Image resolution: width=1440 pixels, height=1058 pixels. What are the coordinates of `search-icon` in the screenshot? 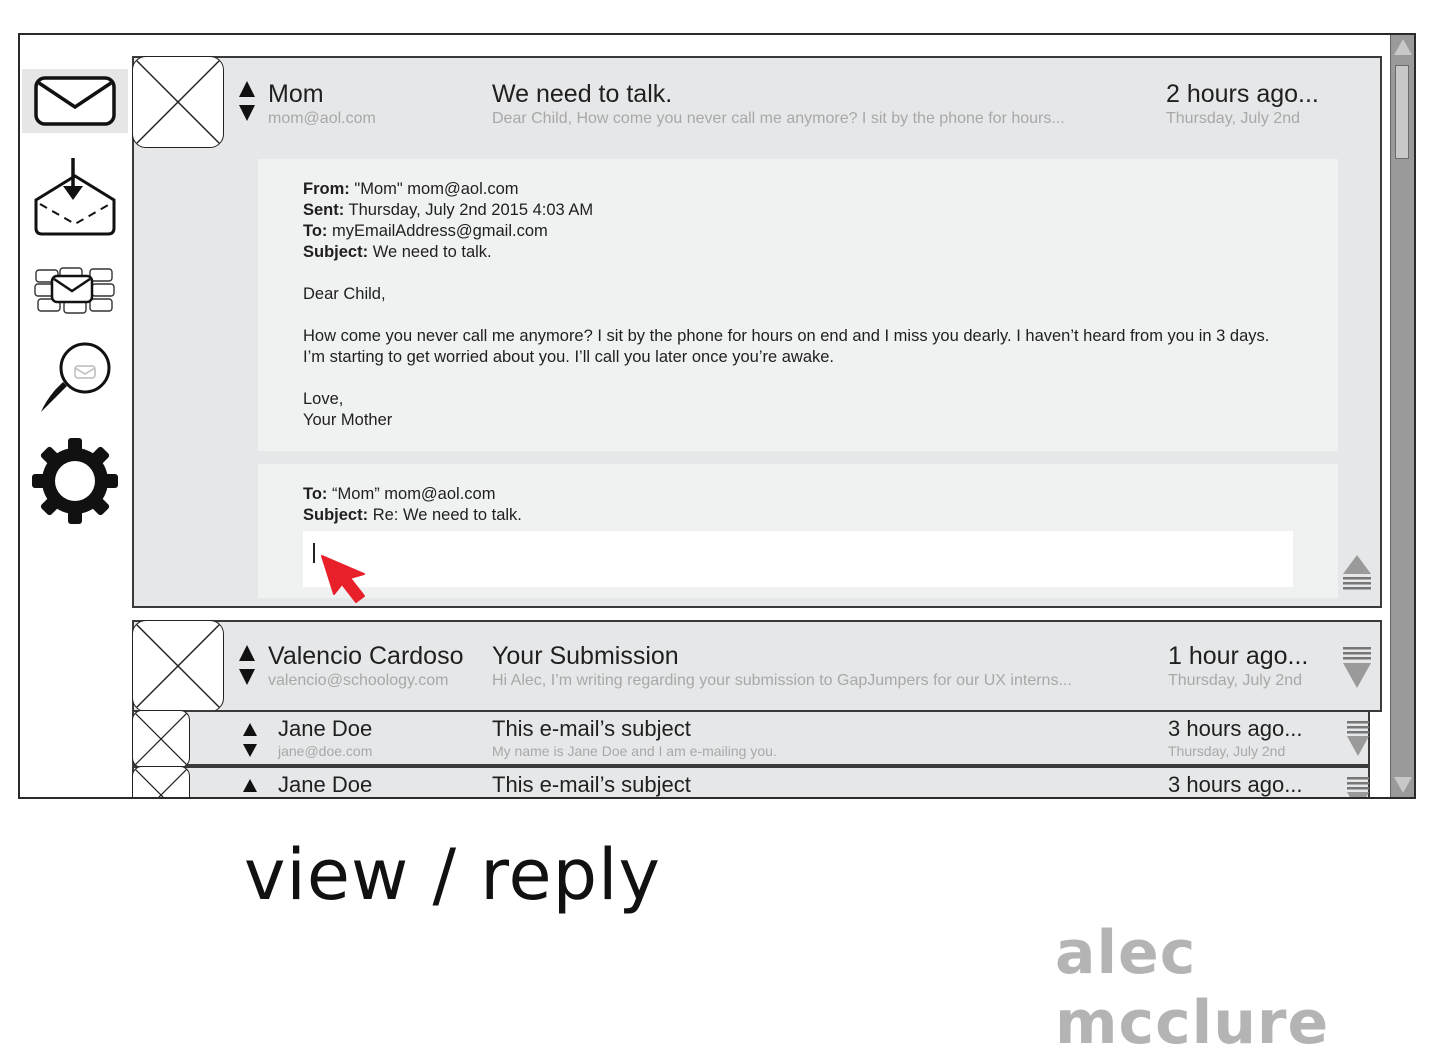 It's located at (76, 377).